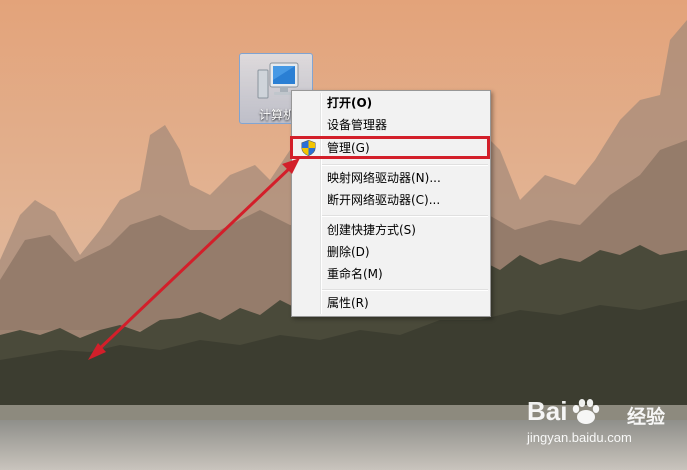 The width and height of the screenshot is (687, 470). I want to click on watermark-jingyan: 经验, so click(646, 417).